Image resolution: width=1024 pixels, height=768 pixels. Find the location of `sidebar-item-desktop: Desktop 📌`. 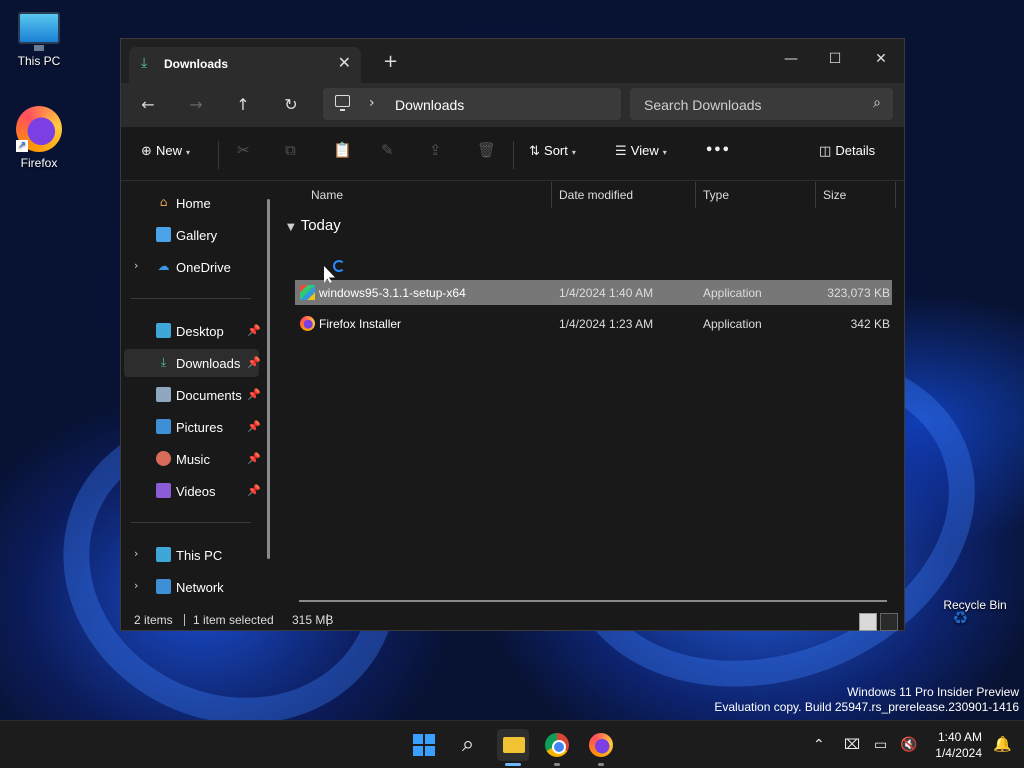

sidebar-item-desktop: Desktop 📌 is located at coordinates (192, 331).